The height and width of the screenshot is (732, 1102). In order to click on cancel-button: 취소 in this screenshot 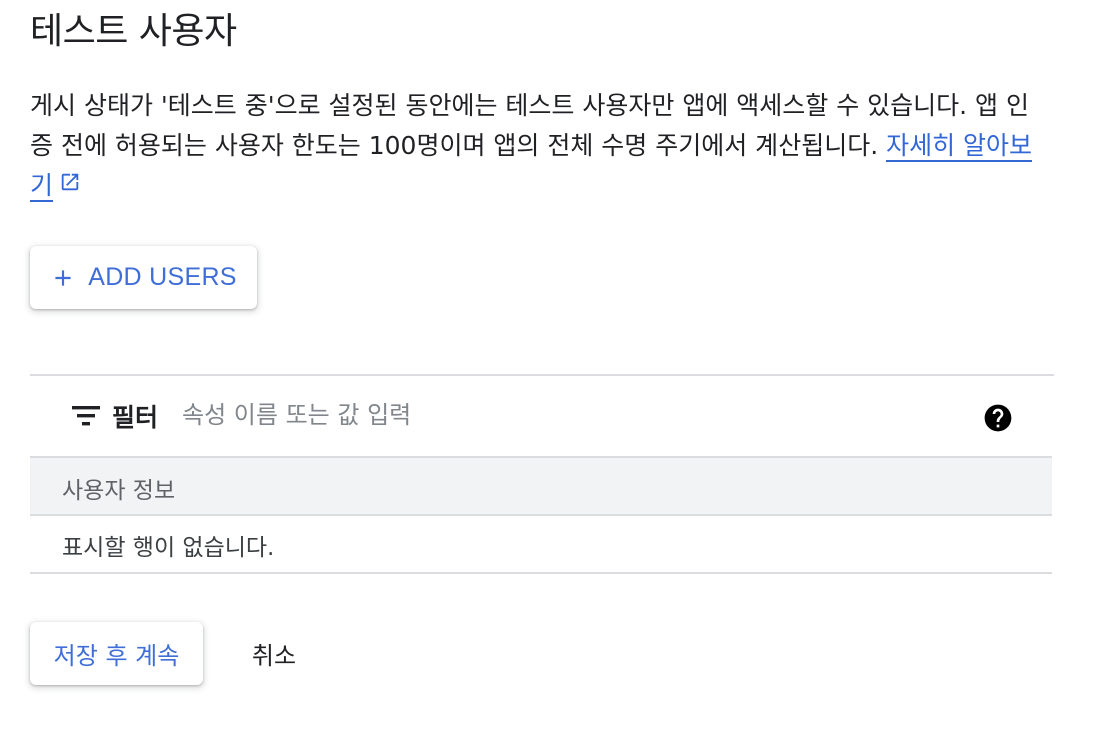, I will do `click(274, 653)`.